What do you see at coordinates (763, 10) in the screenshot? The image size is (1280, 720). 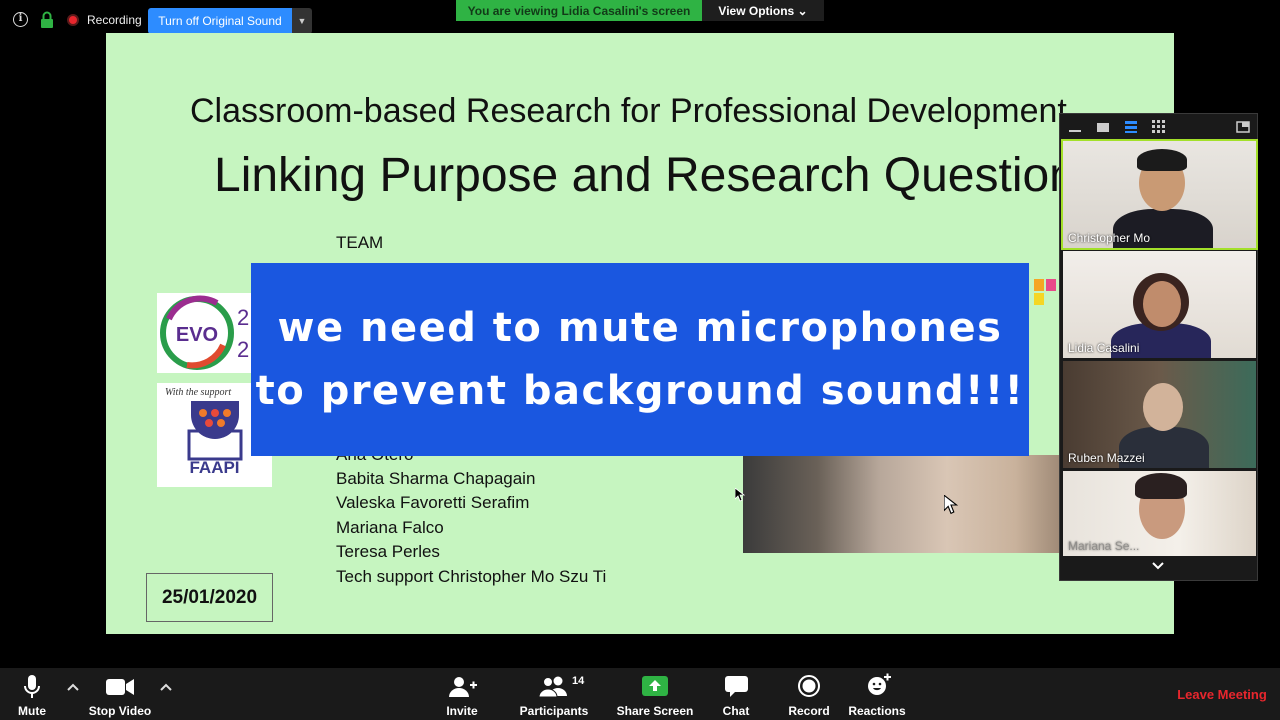 I see `view-options-button: View Options ⌄` at bounding box center [763, 10].